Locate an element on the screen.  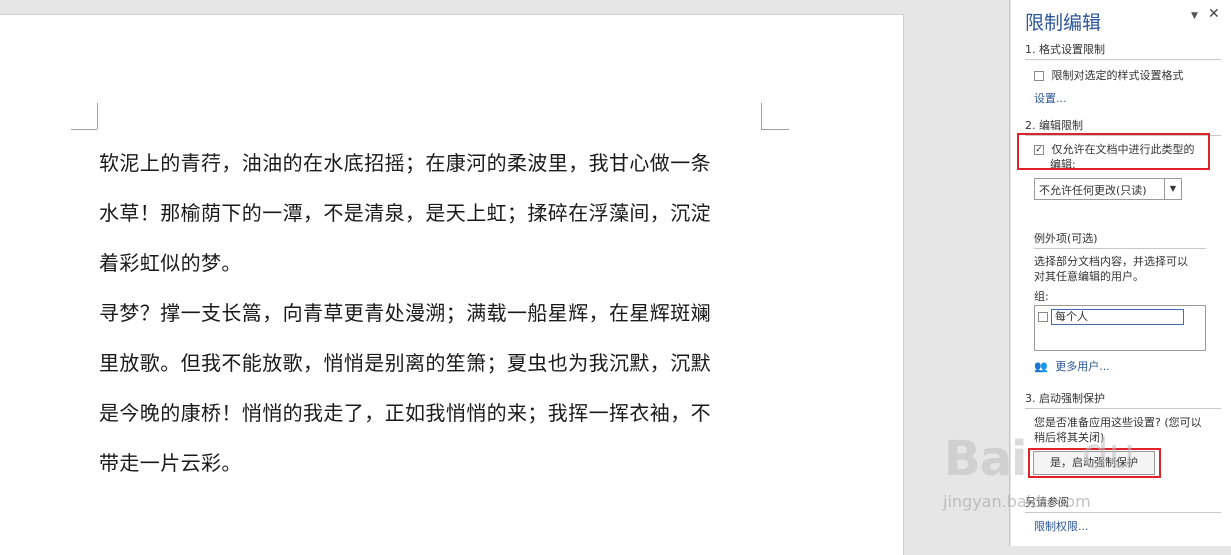
editing-restriction-label: 仅允许在文档中进行此类型的 is located at coordinates (1123, 149).